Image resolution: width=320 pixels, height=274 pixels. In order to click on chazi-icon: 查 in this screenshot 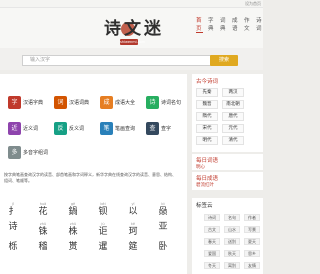, I will do `click(152, 128)`.